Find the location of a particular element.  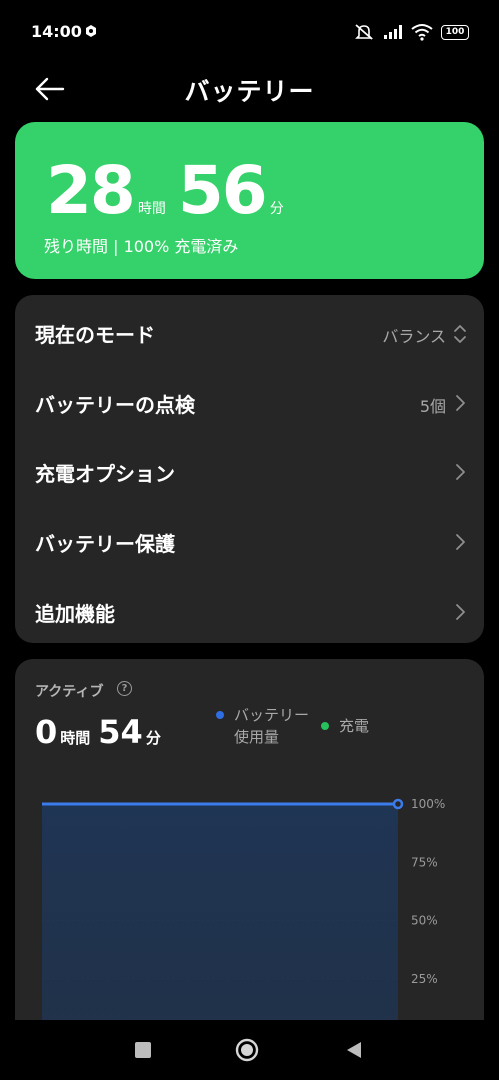

settings-item-label: 充電オプション is located at coordinates (105, 474).